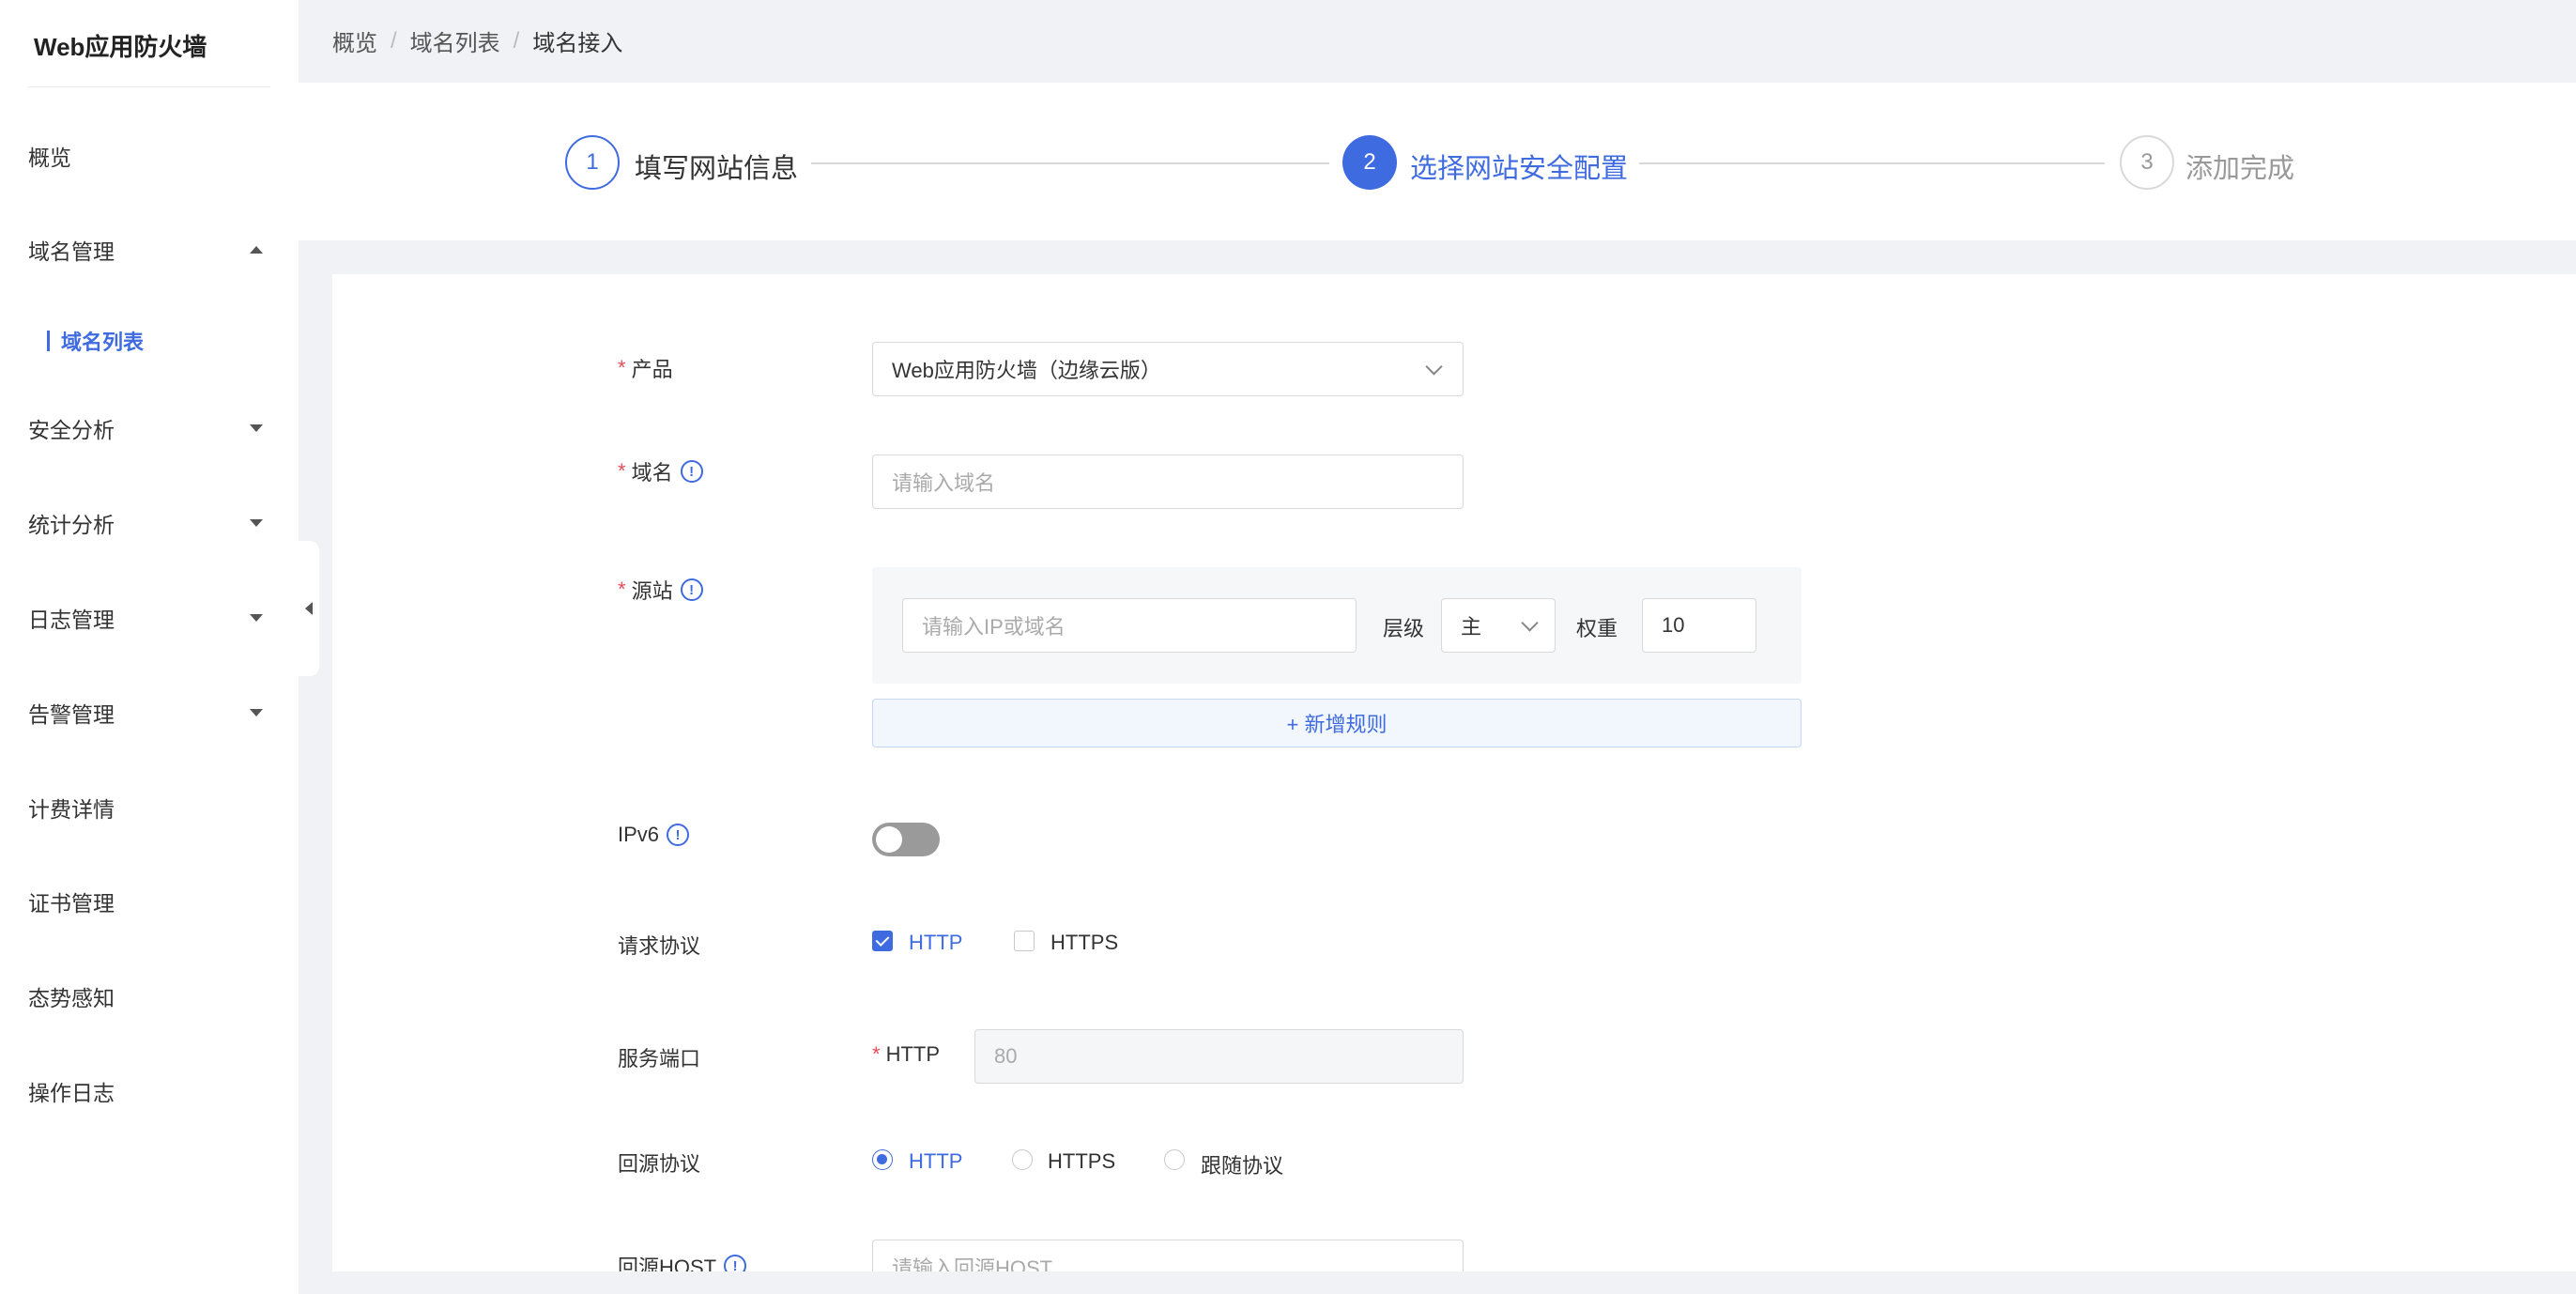 The image size is (2576, 1294). I want to click on origin-label: * 源站 !, so click(660, 590).